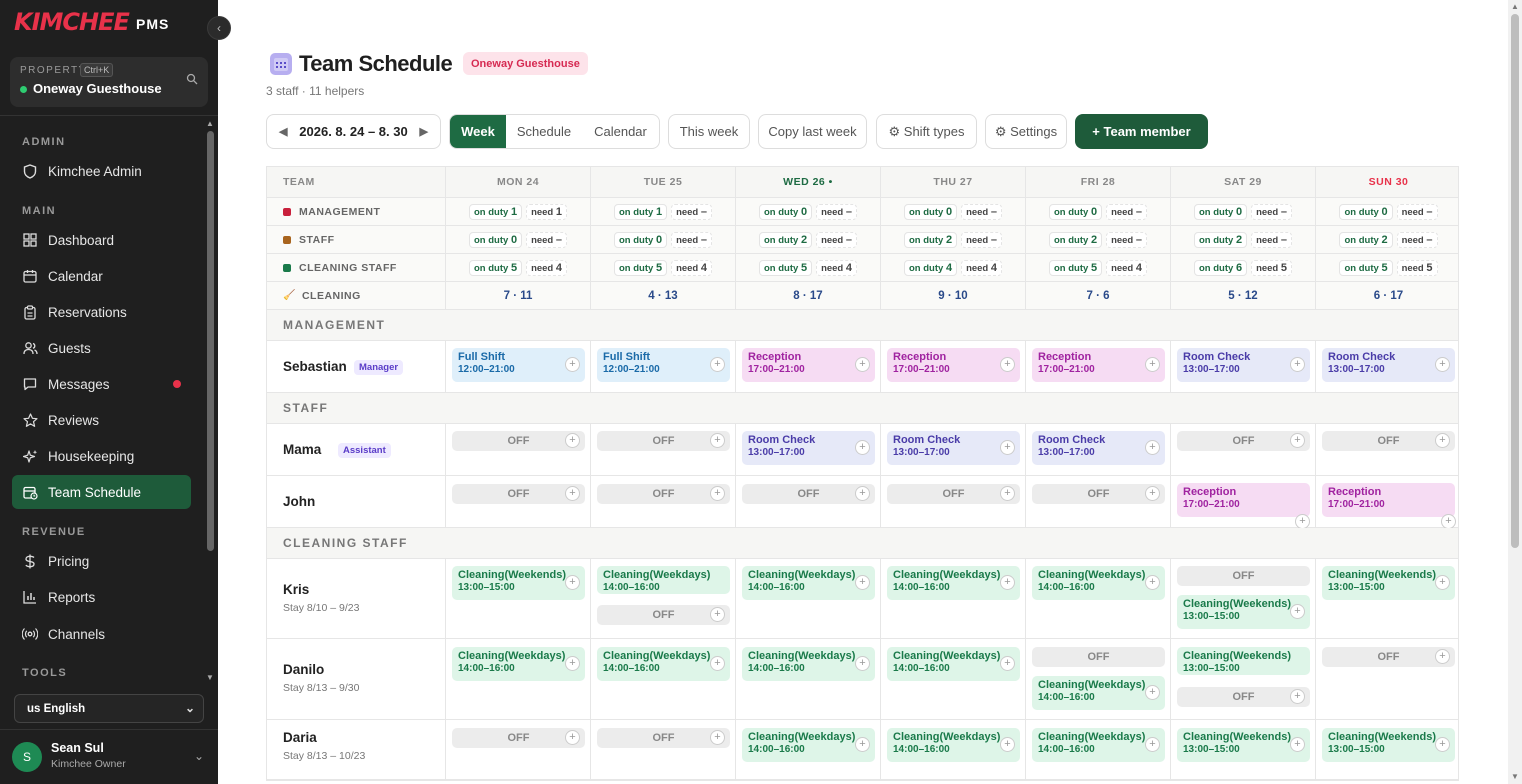  What do you see at coordinates (101, 171) in the screenshot?
I see `sidebar-item-kimchee-admin: Kimchee Admin` at bounding box center [101, 171].